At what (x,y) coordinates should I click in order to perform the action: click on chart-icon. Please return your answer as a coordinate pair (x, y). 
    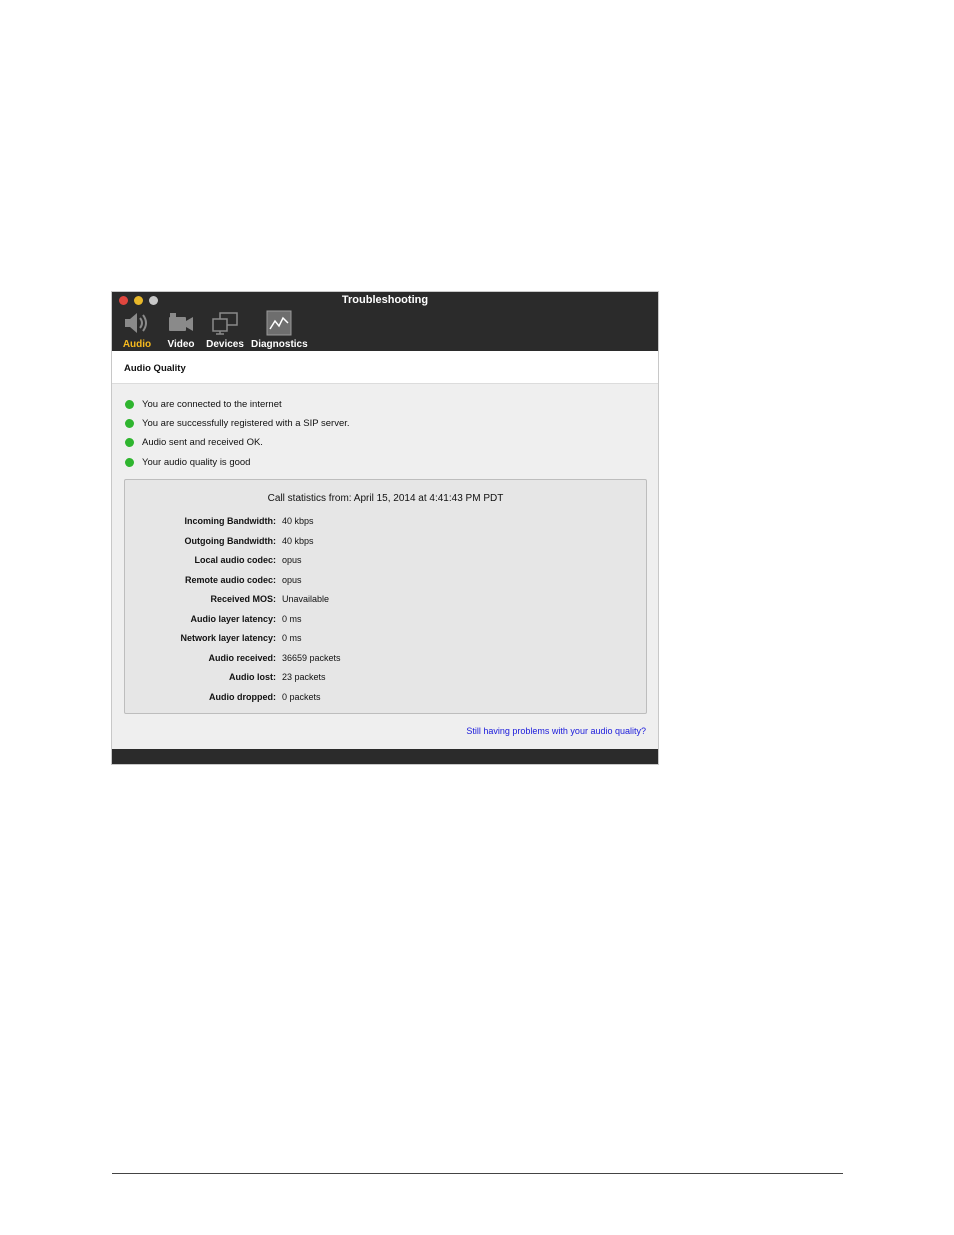
    Looking at the image, I should click on (279, 323).